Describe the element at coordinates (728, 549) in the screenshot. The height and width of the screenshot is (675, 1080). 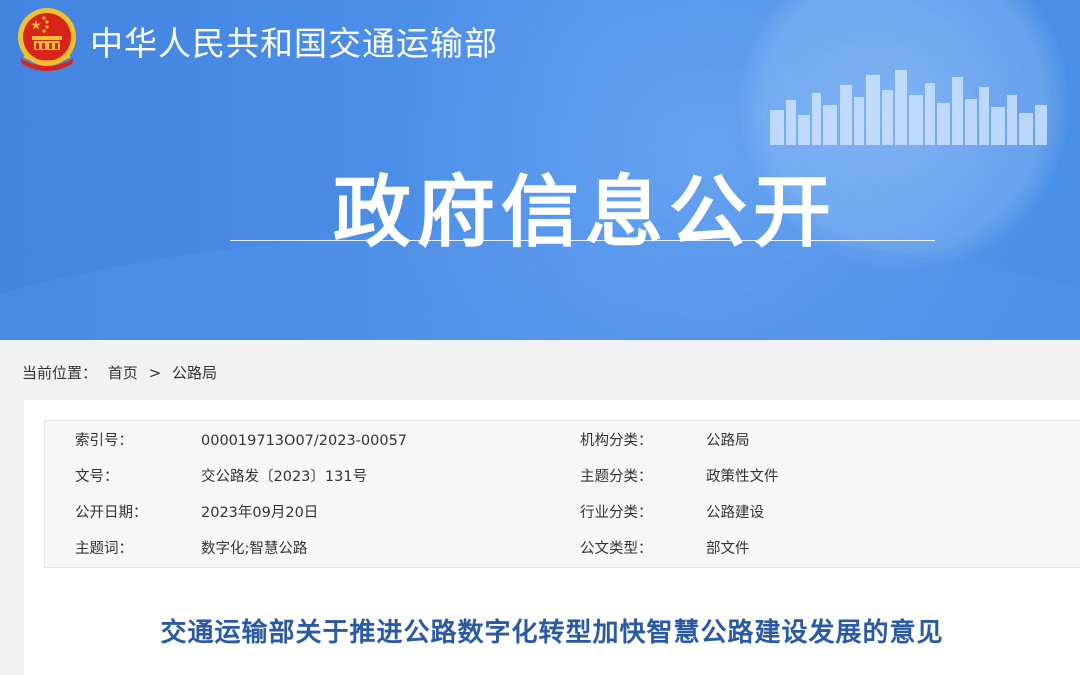
I see `metadata-value: 部文件` at that location.